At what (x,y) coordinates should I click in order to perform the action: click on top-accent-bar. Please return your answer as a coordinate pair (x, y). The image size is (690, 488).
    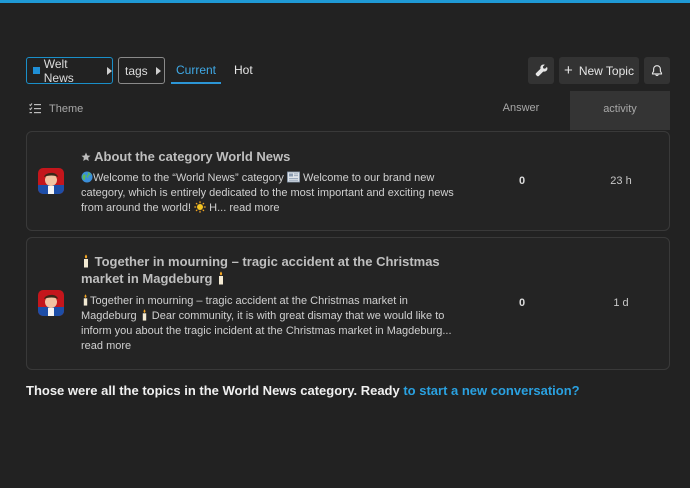
    Looking at the image, I should click on (345, 1).